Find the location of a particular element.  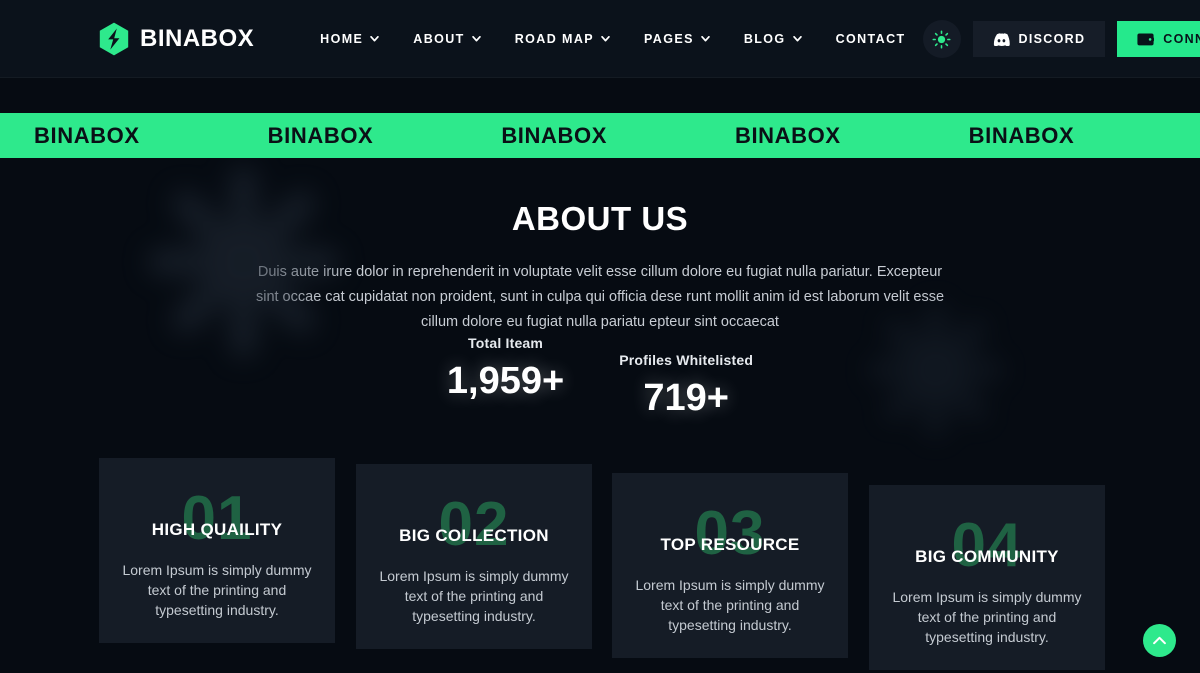

stat-label: Profiles Whitelisted is located at coordinates (686, 360).